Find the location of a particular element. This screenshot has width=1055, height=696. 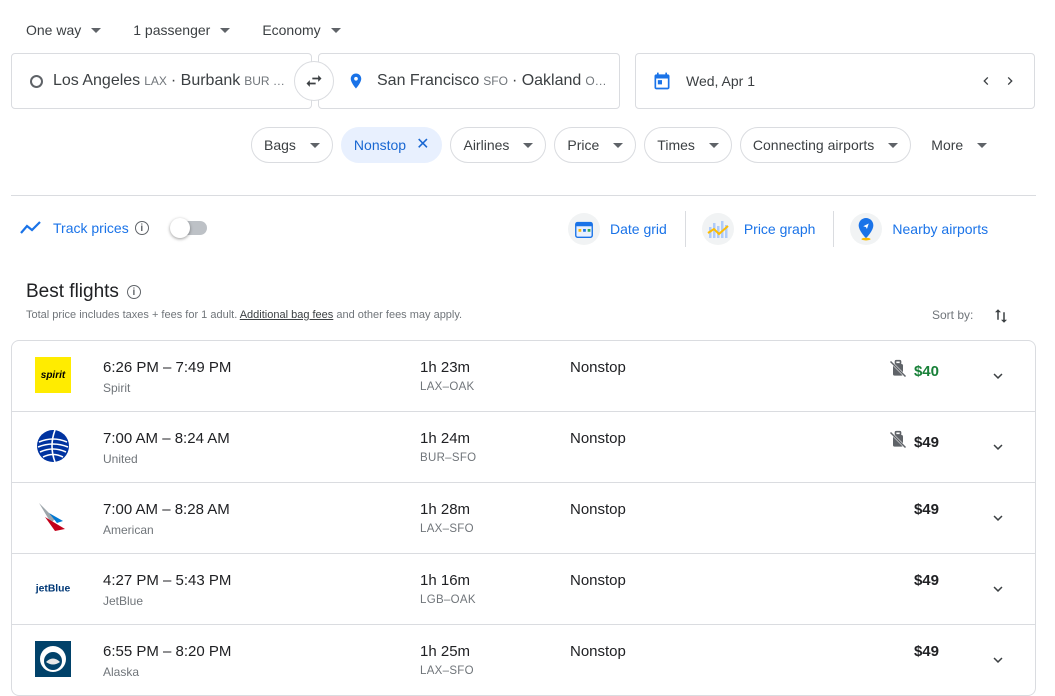

destination-more: · Oakland is located at coordinates (546, 80).